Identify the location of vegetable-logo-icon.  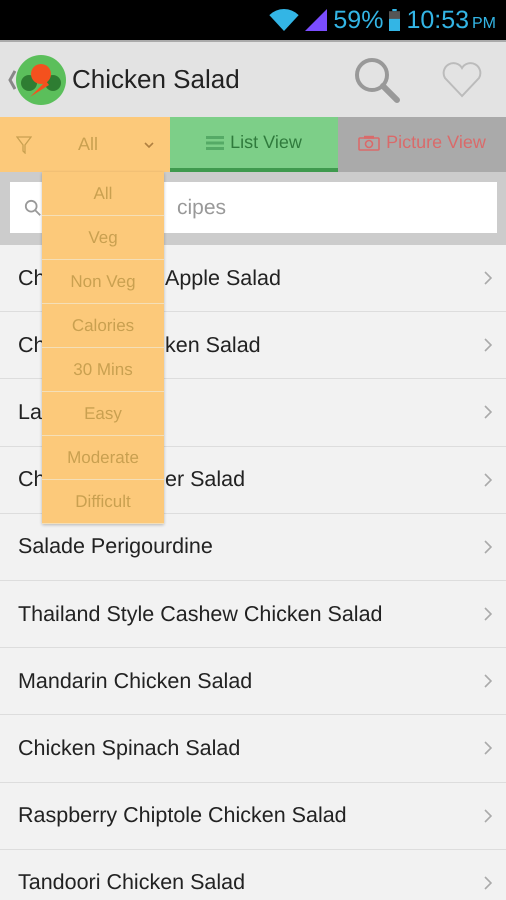
(41, 79).